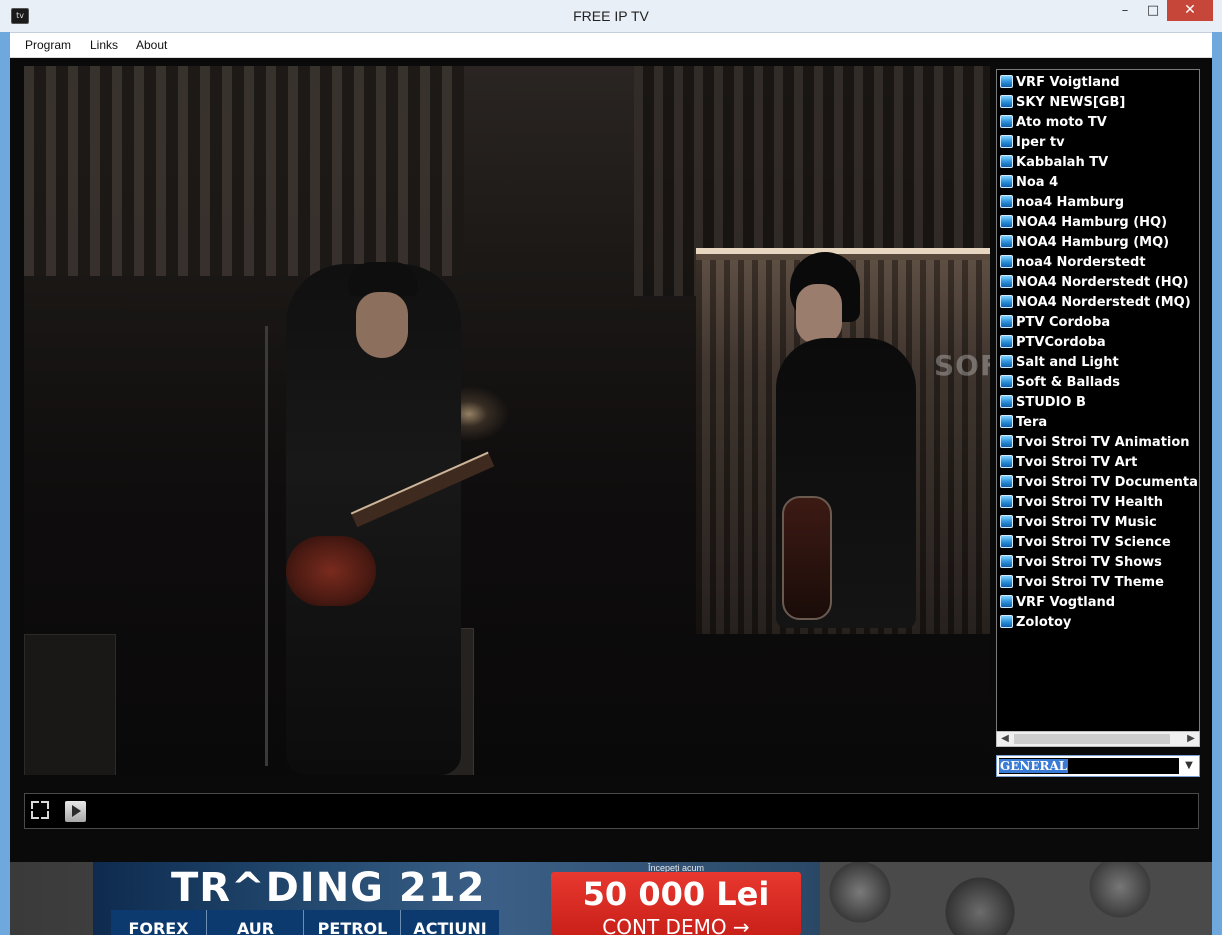 The width and height of the screenshot is (1222, 935). I want to click on channel-item: NOA4 Norderstedt (MQ), so click(1095, 303).